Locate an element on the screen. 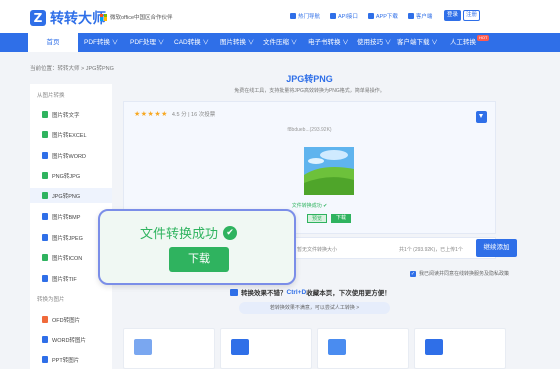  partner-text: 微软office中国区合作伙伴 is located at coordinates (141, 18).